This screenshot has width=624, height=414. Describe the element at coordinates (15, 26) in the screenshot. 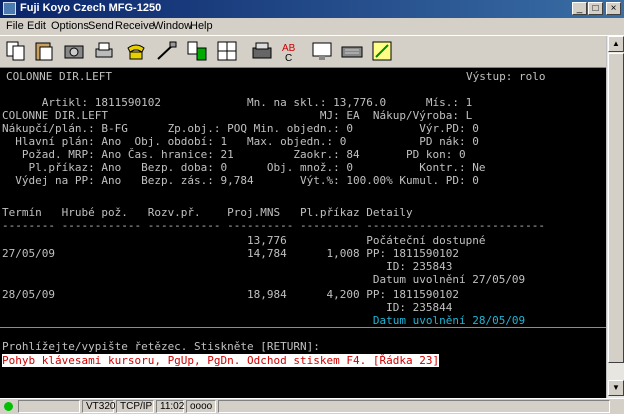

I see `menu-file: File` at that location.